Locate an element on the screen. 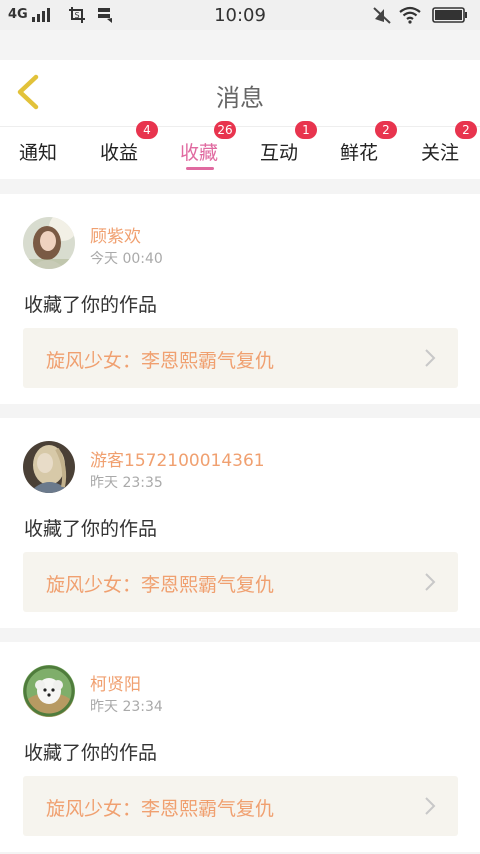 Image resolution: width=480 pixels, height=854 pixels. timestamp: 昨天 23:34 is located at coordinates (126, 707).